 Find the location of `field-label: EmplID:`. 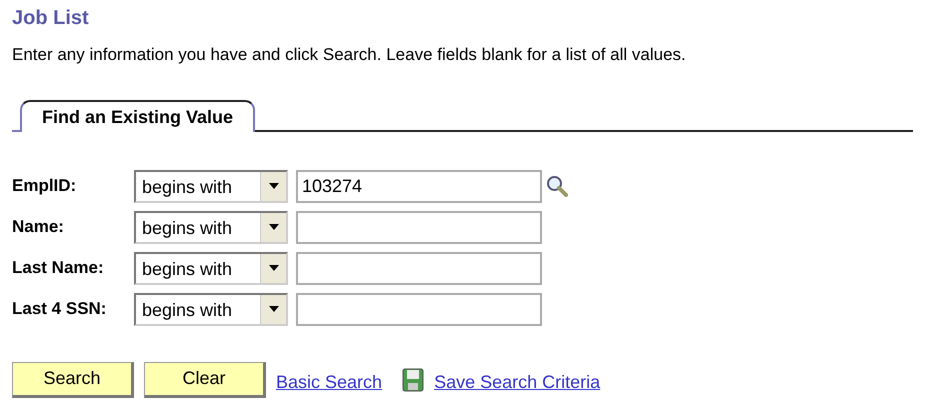

field-label: EmplID: is located at coordinates (45, 186).